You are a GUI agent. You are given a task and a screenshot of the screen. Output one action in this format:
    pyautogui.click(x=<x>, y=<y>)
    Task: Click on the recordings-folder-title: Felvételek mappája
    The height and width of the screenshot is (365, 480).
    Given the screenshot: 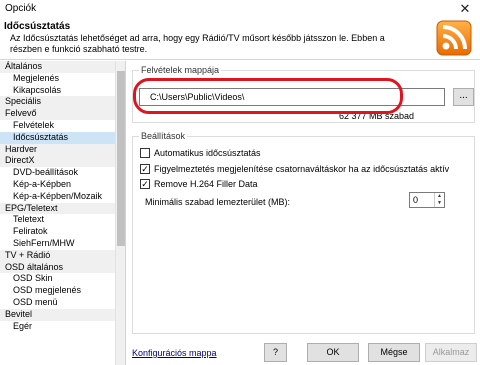 What is the action you would take?
    pyautogui.click(x=180, y=70)
    